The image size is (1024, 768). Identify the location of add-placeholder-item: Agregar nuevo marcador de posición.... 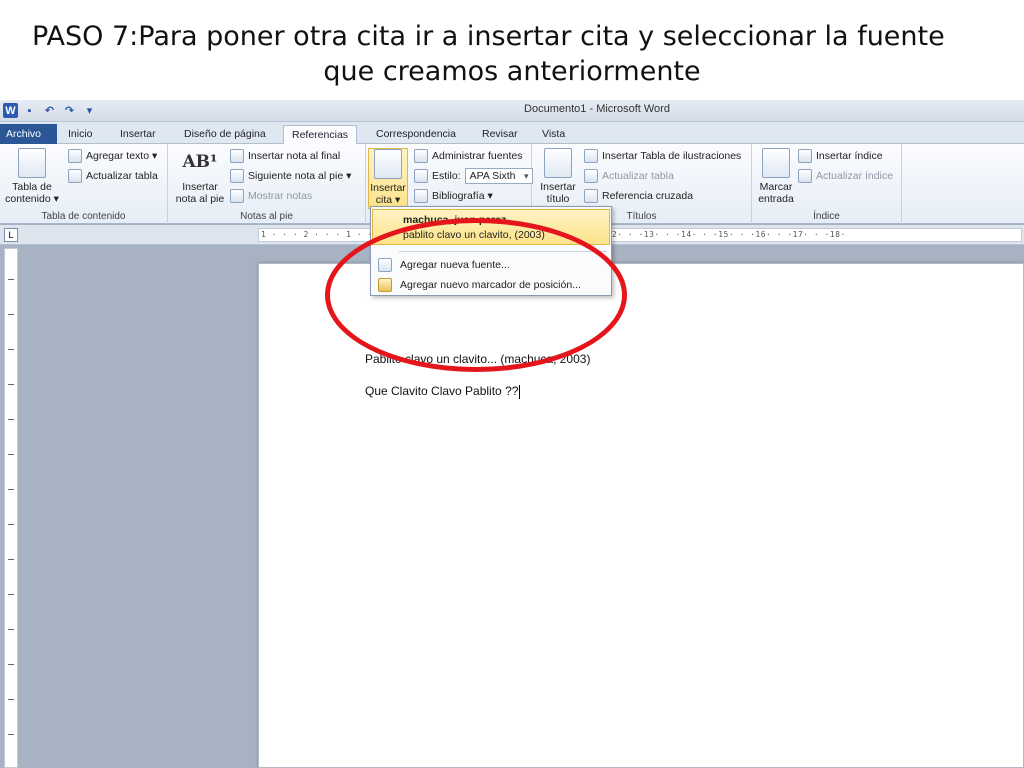
(491, 285).